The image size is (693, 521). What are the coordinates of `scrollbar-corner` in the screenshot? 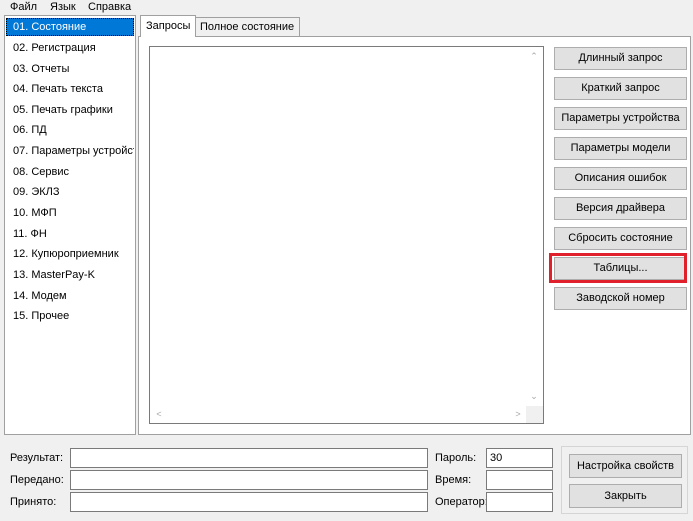 It's located at (534, 414).